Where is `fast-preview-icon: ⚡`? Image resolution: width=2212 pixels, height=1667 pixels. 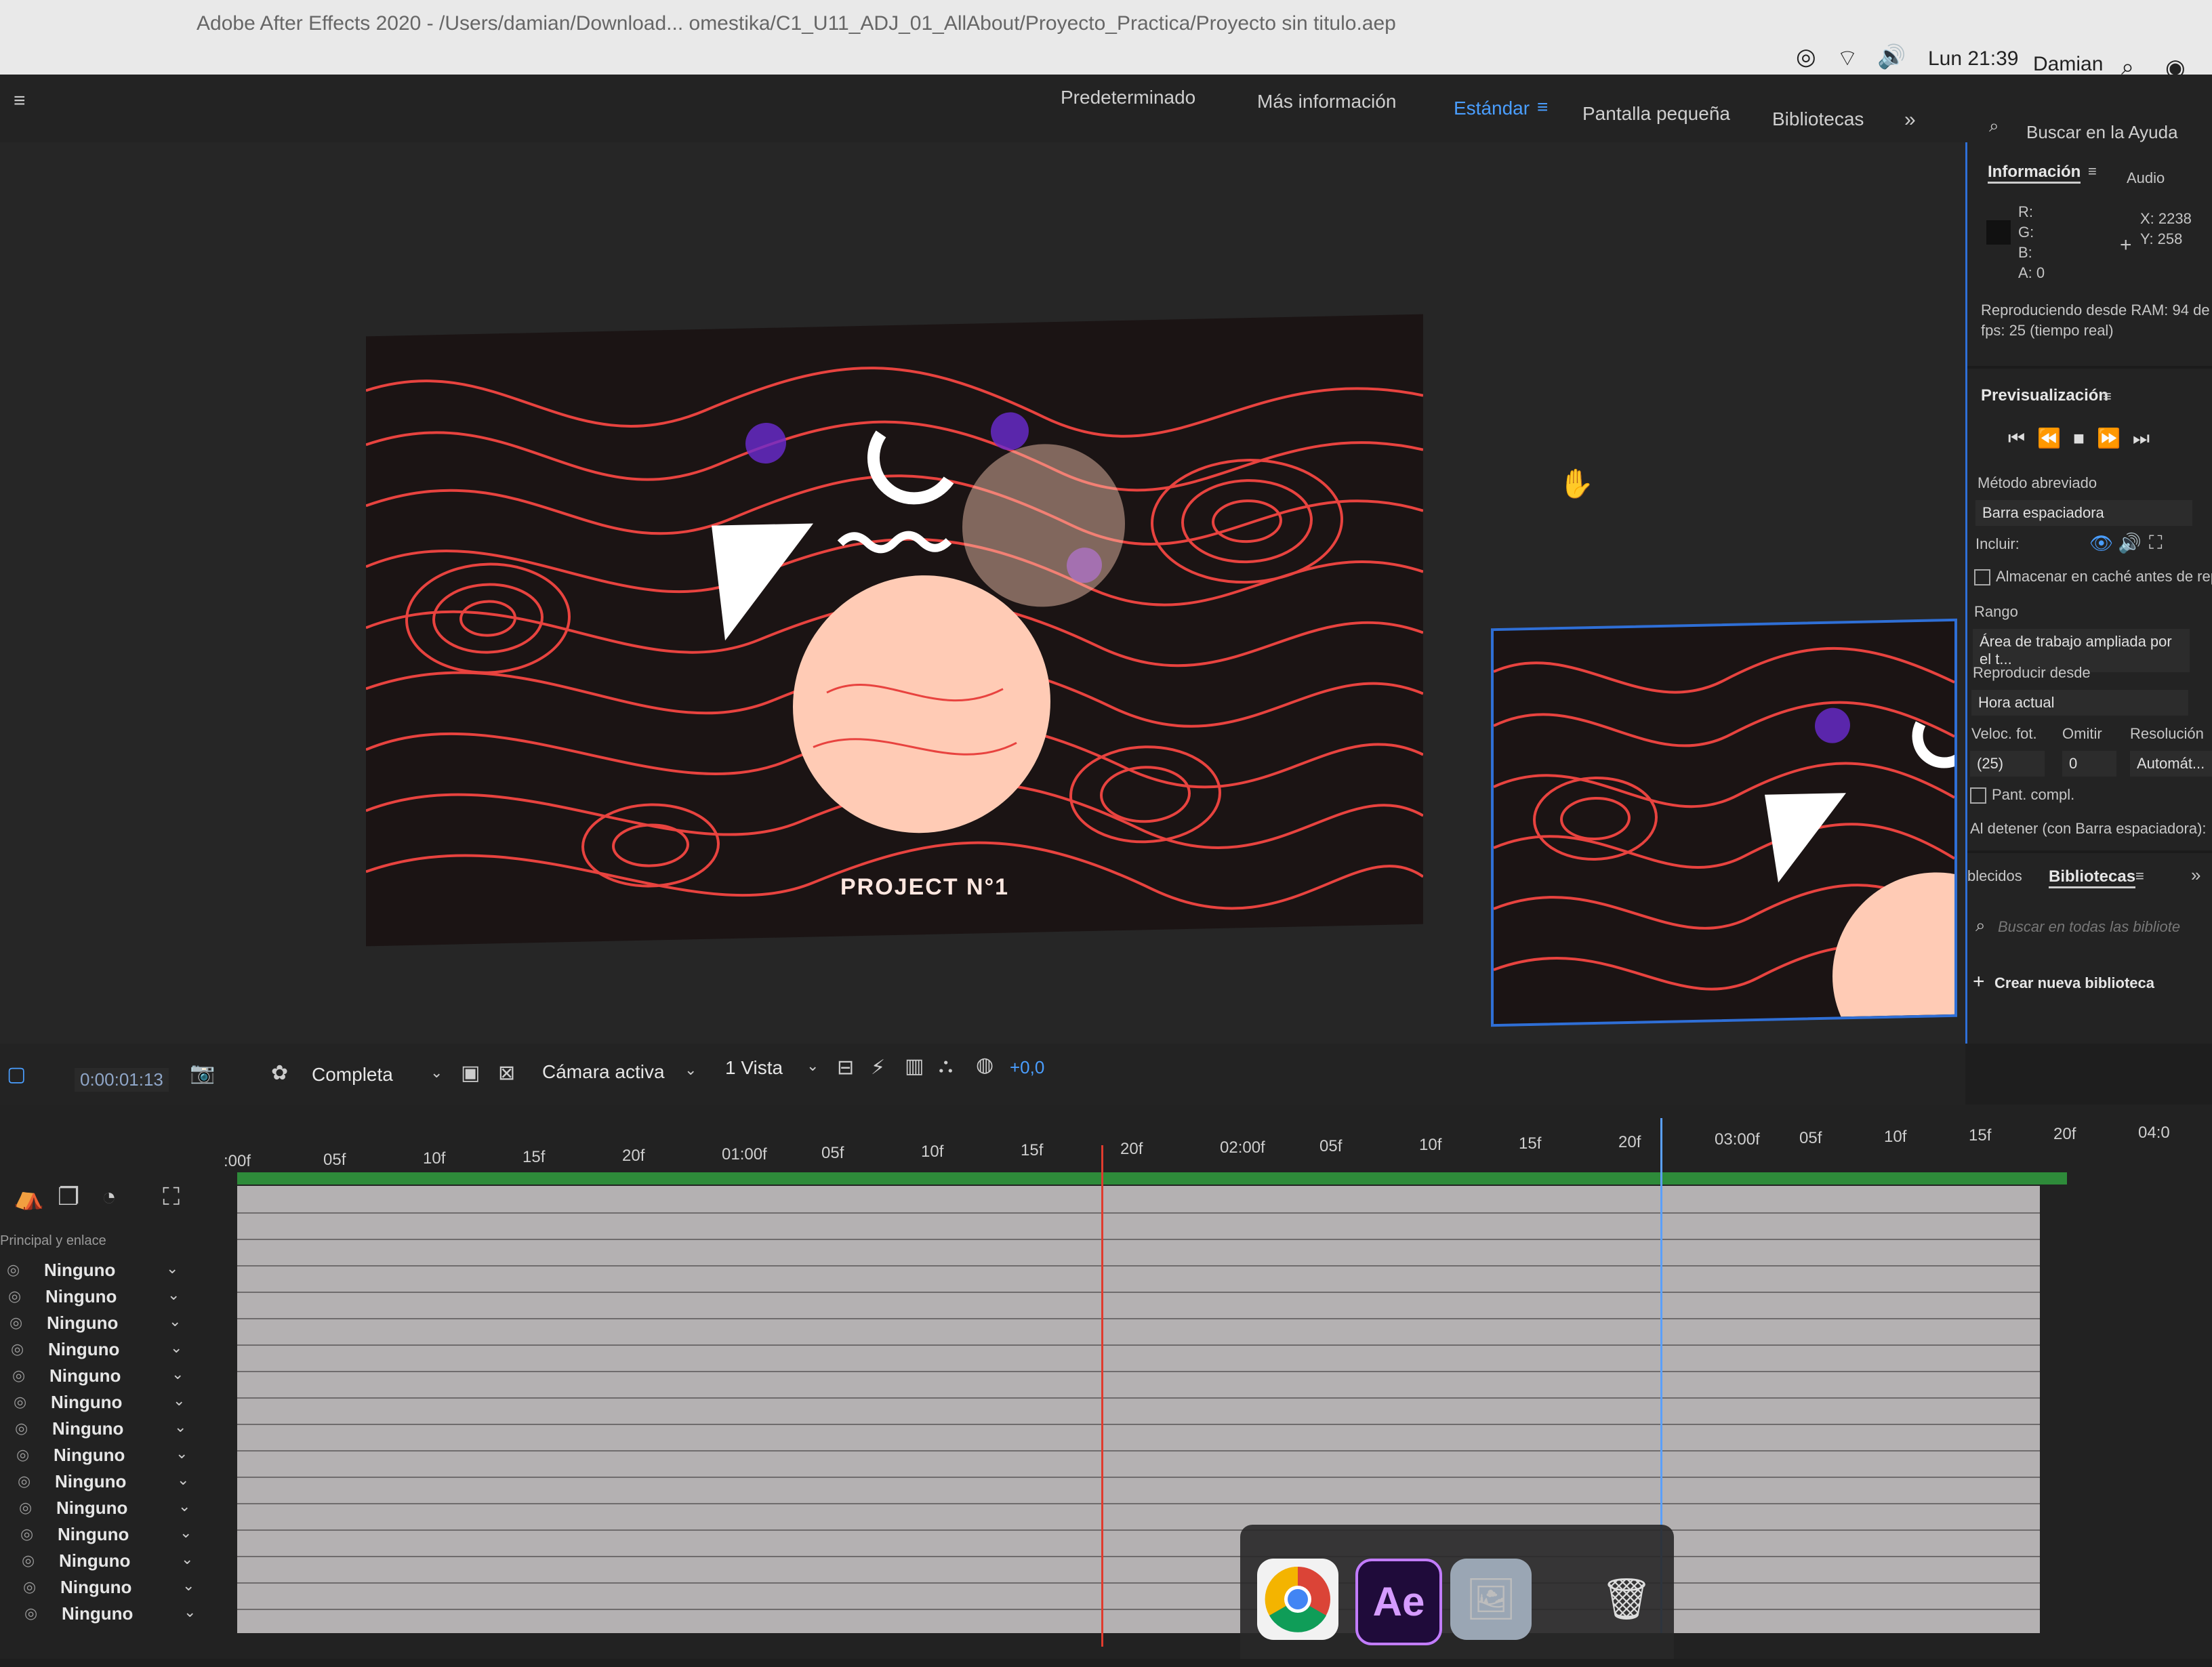 fast-preview-icon: ⚡ is located at coordinates (878, 1067).